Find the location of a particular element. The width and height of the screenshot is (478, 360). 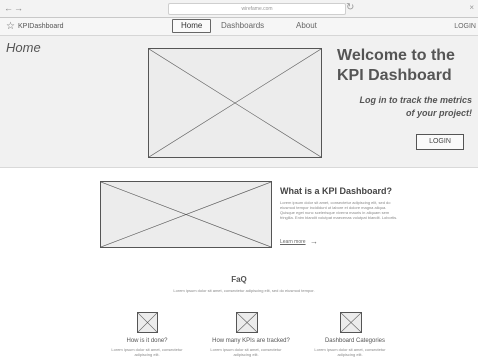

address-bar: wirefame.com is located at coordinates (257, 9).